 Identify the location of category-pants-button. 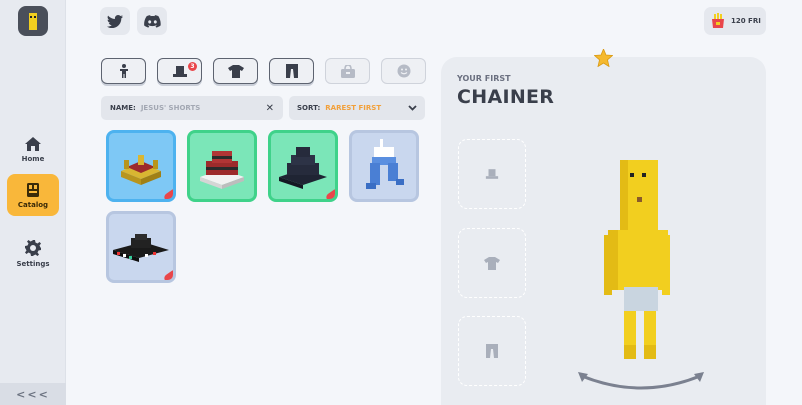
(291, 71).